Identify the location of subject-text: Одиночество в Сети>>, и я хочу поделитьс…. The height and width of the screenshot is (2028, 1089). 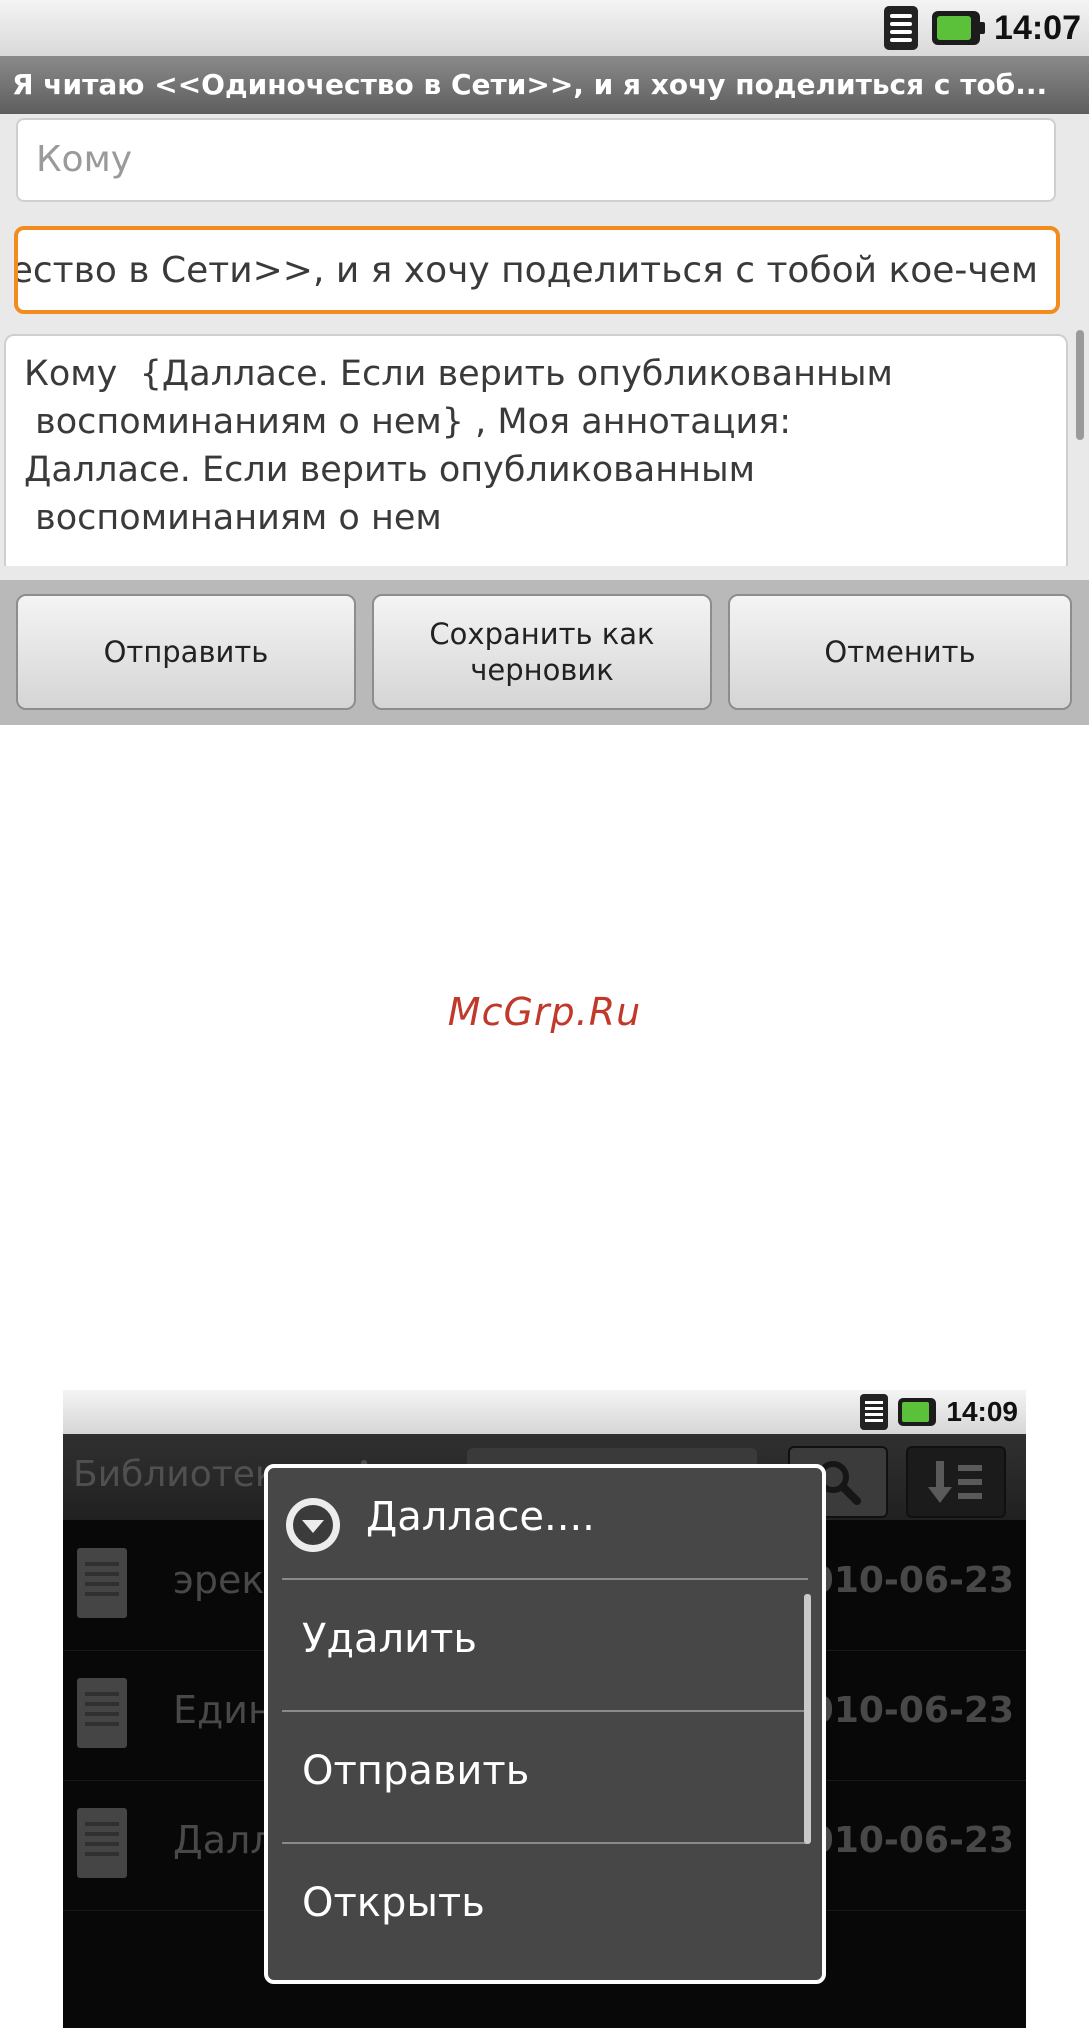
(526, 270).